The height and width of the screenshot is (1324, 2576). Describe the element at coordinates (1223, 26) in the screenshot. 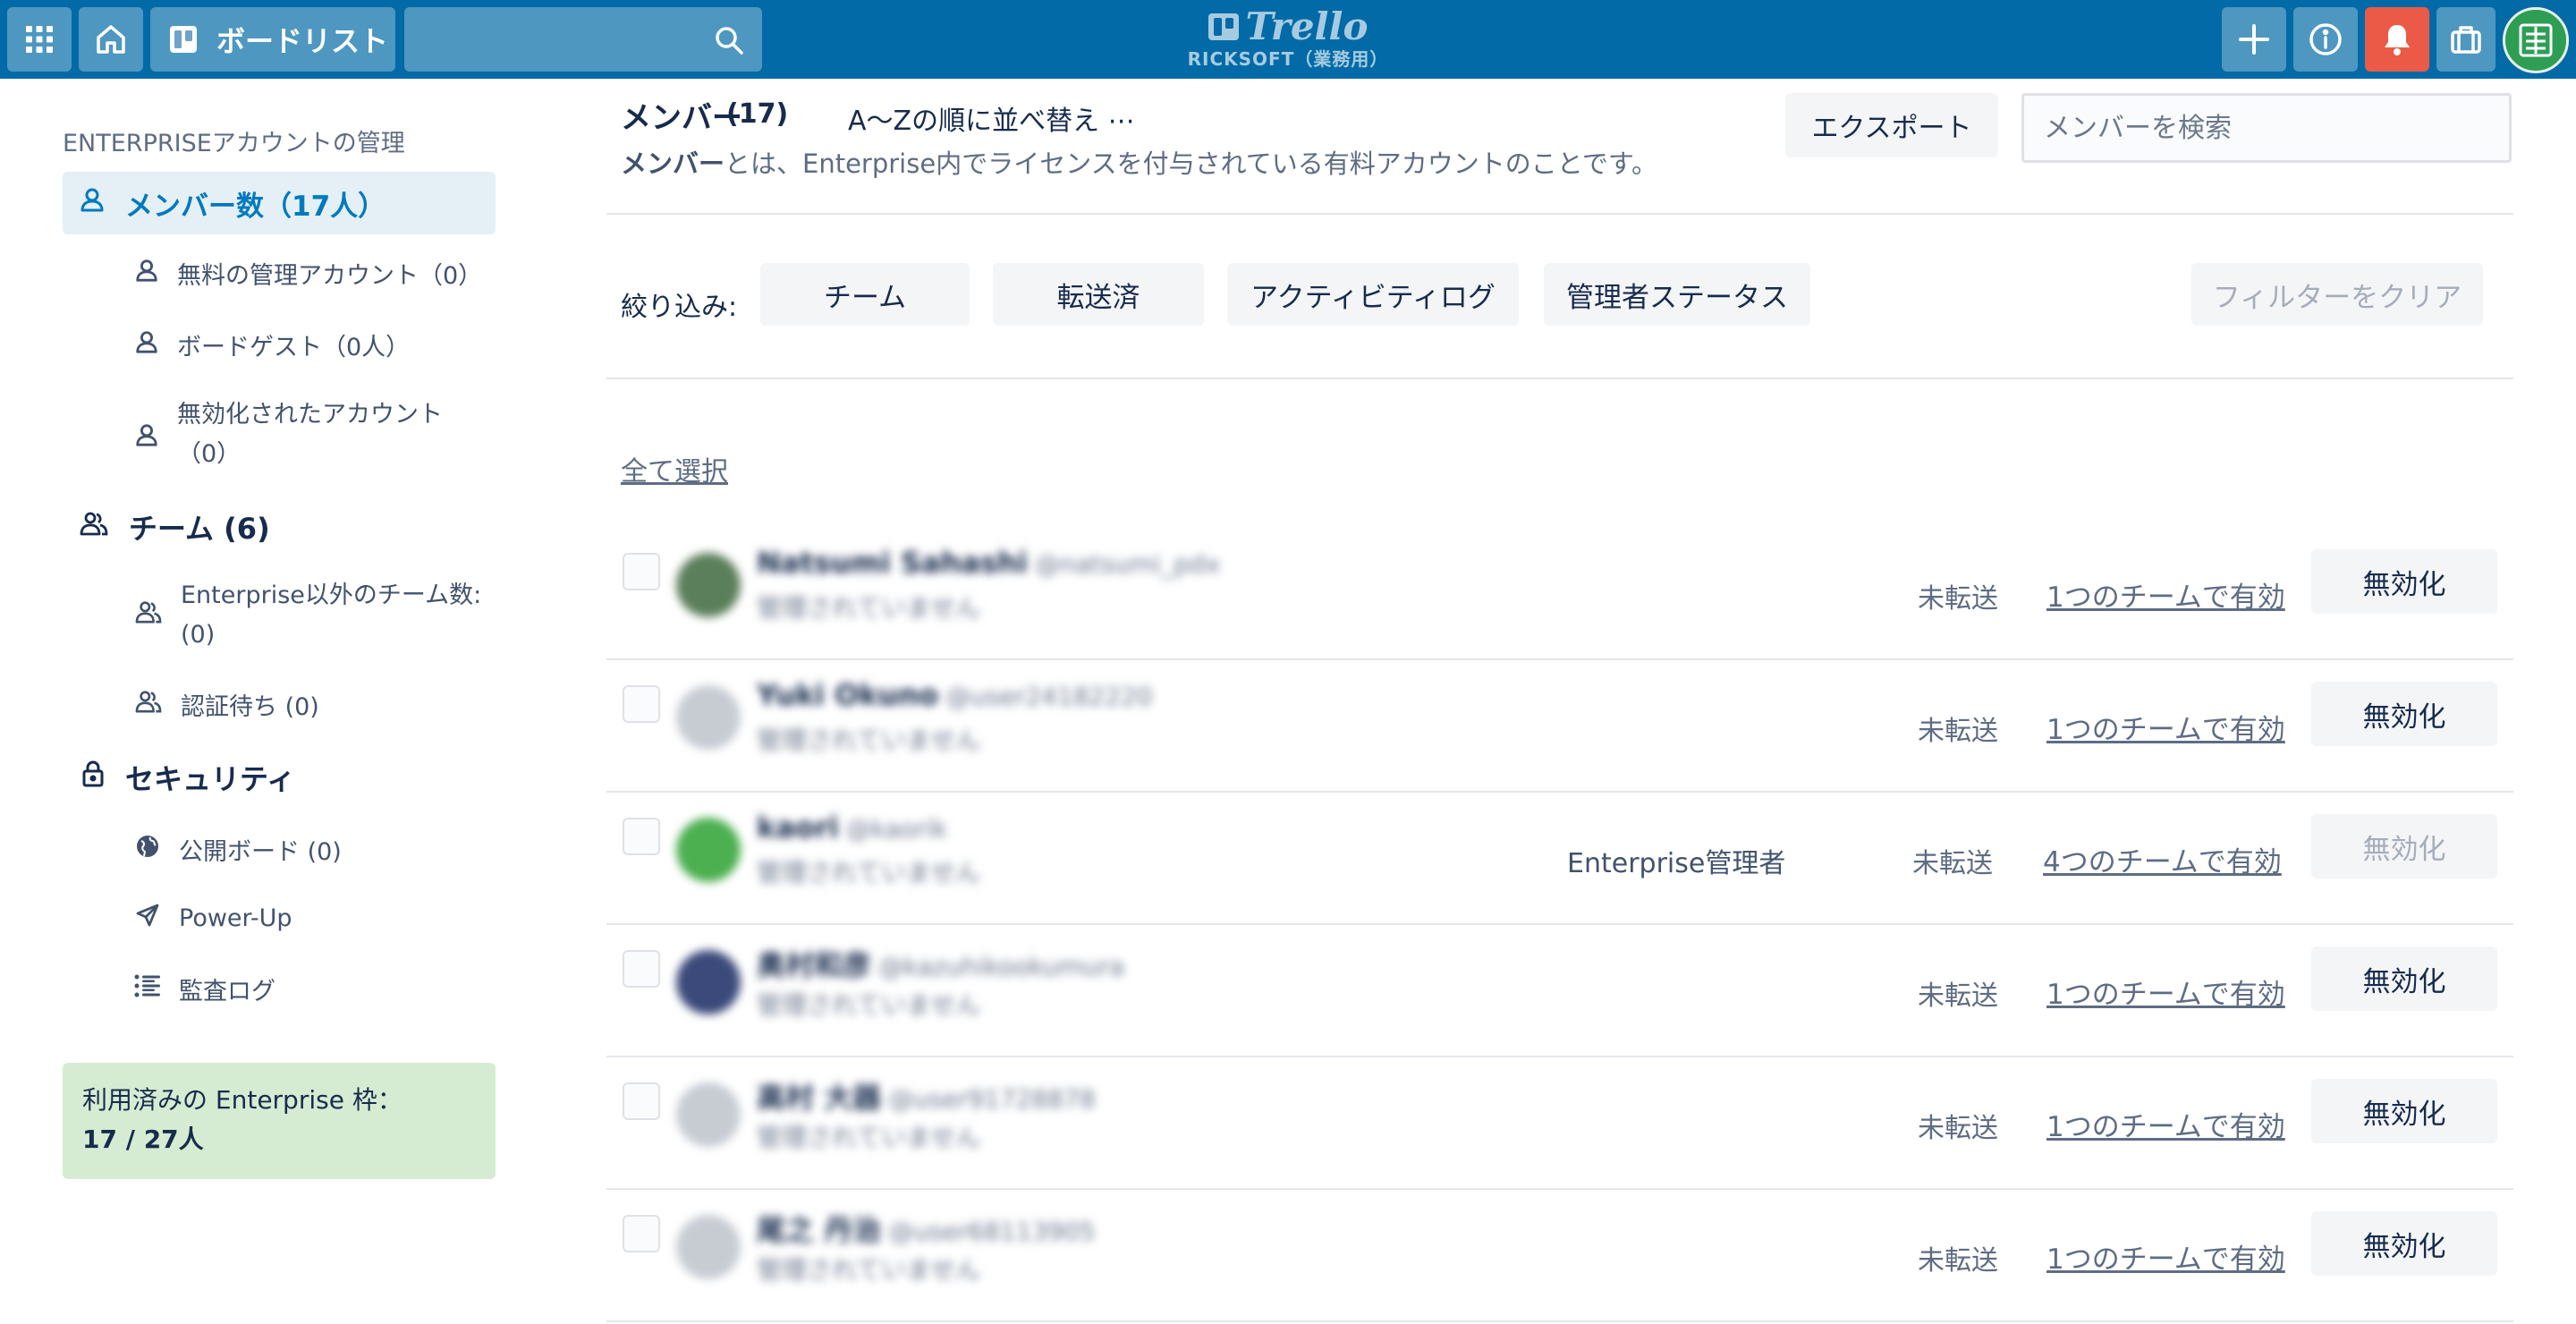

I see `trello-mark-icon` at that location.